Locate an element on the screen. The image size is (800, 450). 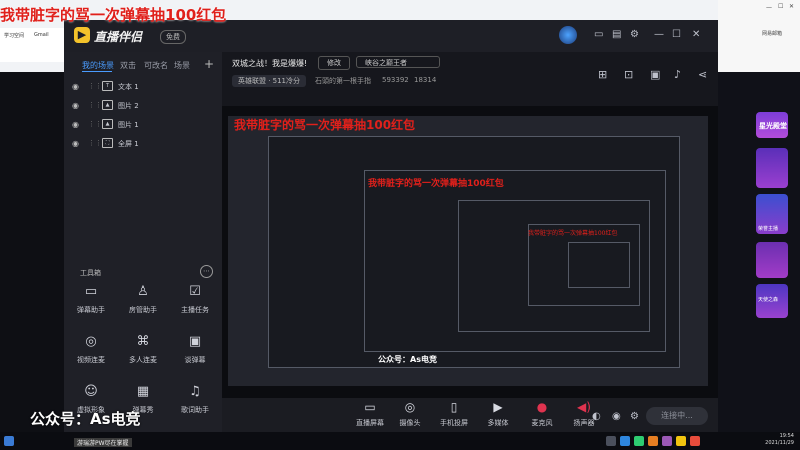
bookmark-2: Gmail is located at coordinates (41, 35).